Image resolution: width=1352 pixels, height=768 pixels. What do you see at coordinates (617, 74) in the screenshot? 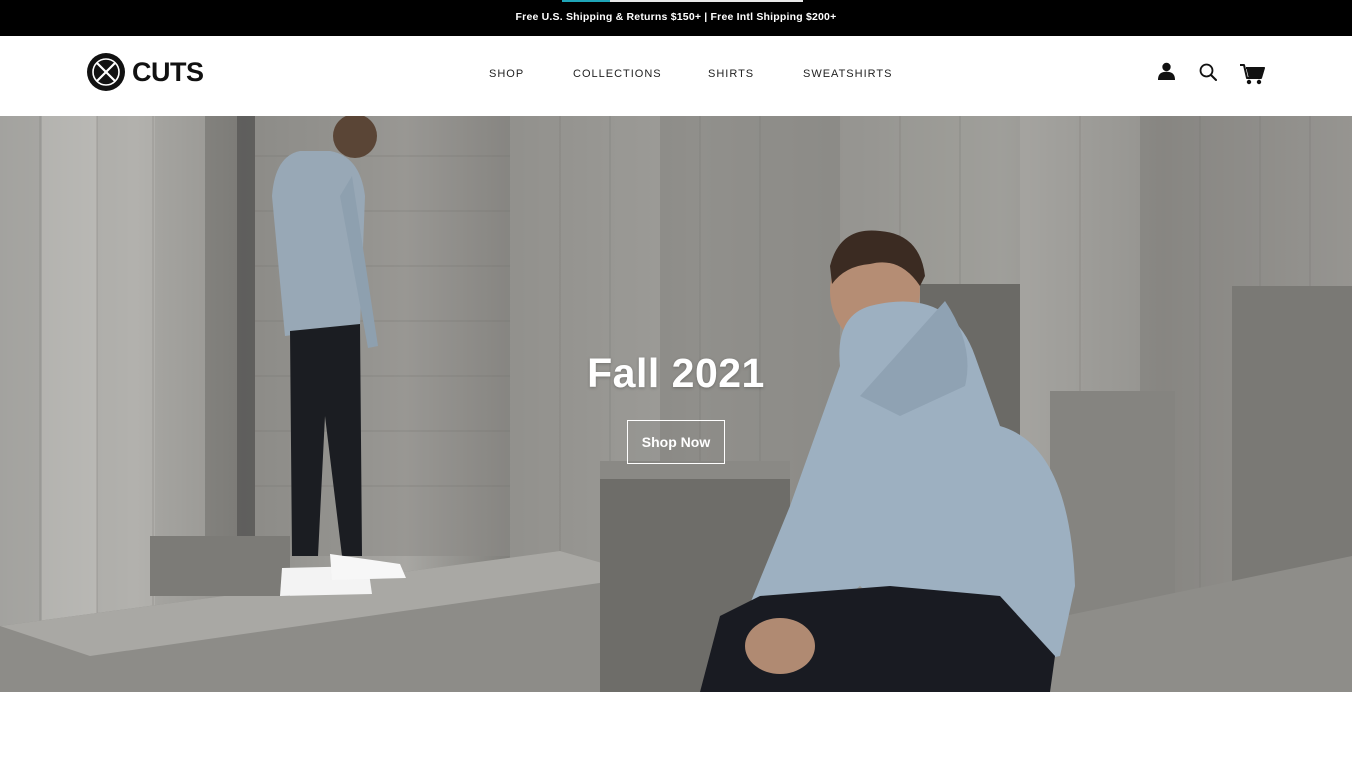
I see `nav-collections: COLLECTIONS` at bounding box center [617, 74].